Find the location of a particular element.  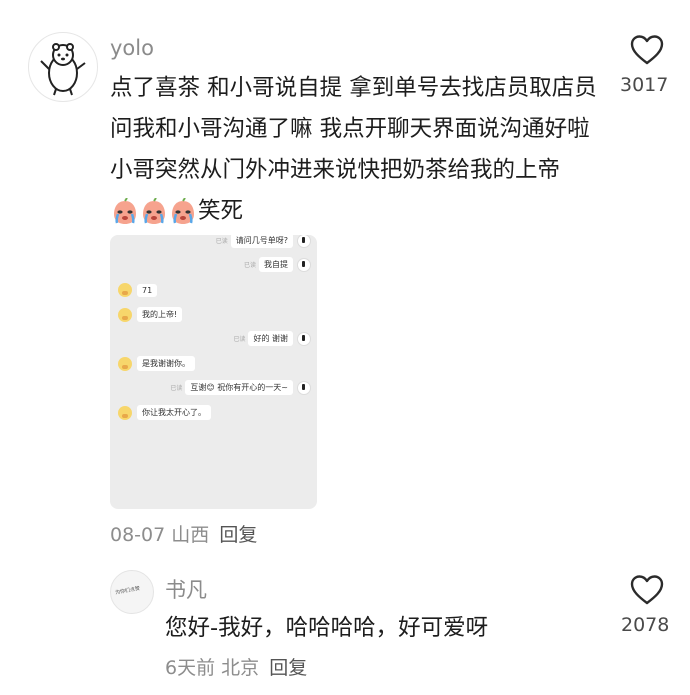

reply-date: 6天前 is located at coordinates (190, 668).